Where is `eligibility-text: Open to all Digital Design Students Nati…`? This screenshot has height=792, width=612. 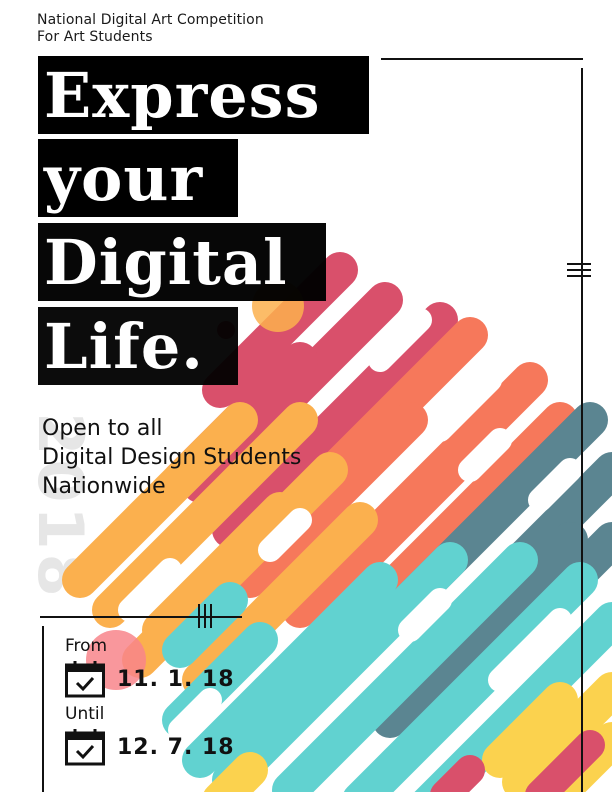 eligibility-text: Open to all Digital Design Students Nati… is located at coordinates (171, 457).